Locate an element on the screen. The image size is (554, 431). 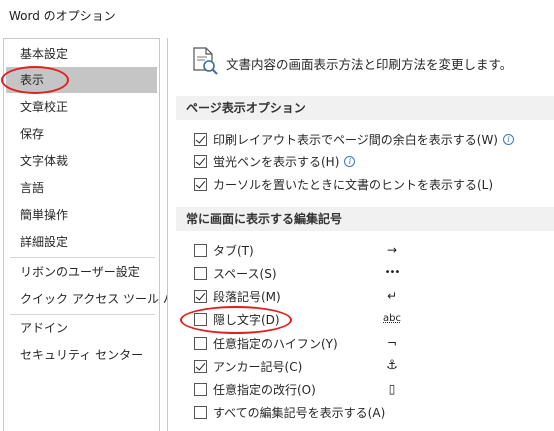
sidebar-item-typography: 文字体裁 is located at coordinates (81, 161).